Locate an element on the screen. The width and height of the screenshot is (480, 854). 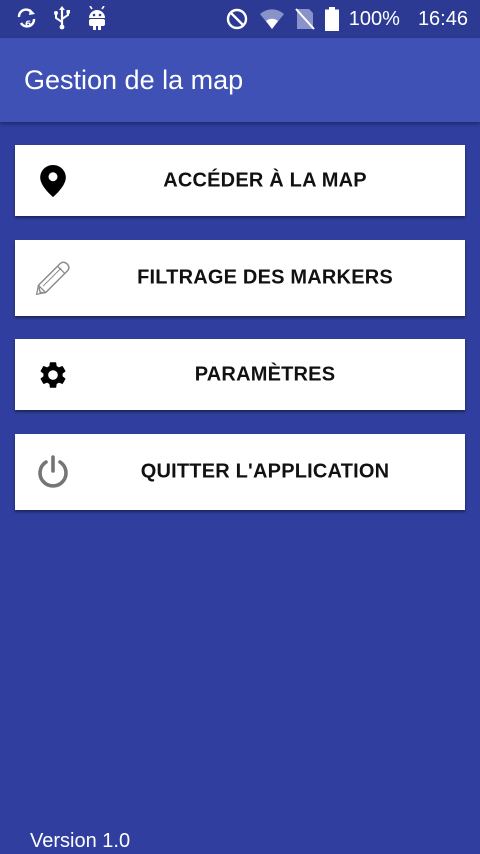
clock: 16:46 is located at coordinates (442, 19).